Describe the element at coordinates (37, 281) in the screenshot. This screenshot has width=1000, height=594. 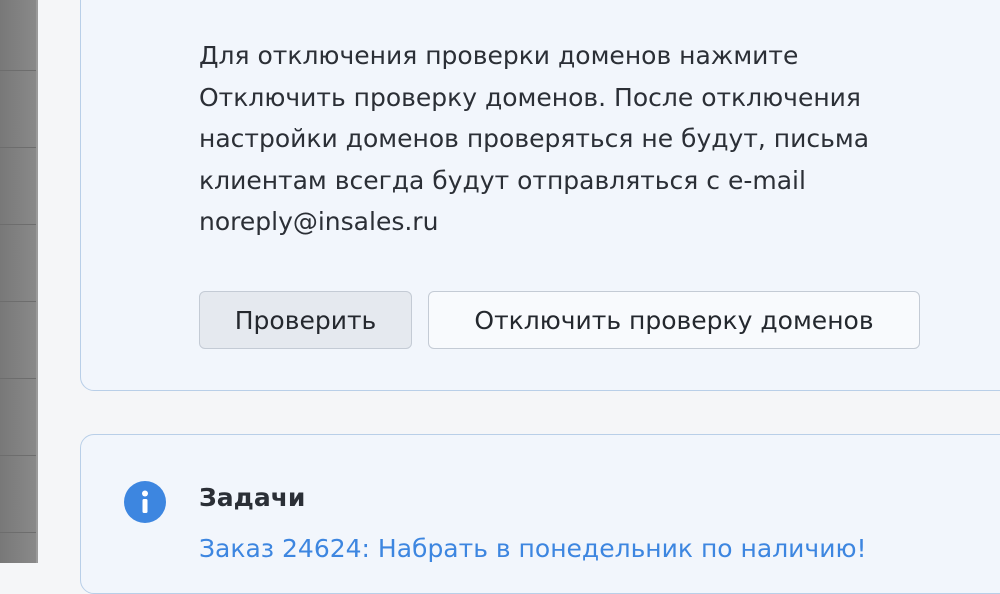
I see `sidebar-edge` at that location.